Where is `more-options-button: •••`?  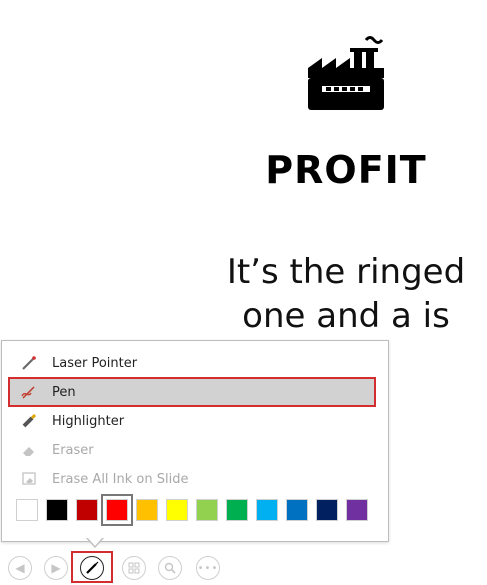
more-options-button: ••• is located at coordinates (208, 568).